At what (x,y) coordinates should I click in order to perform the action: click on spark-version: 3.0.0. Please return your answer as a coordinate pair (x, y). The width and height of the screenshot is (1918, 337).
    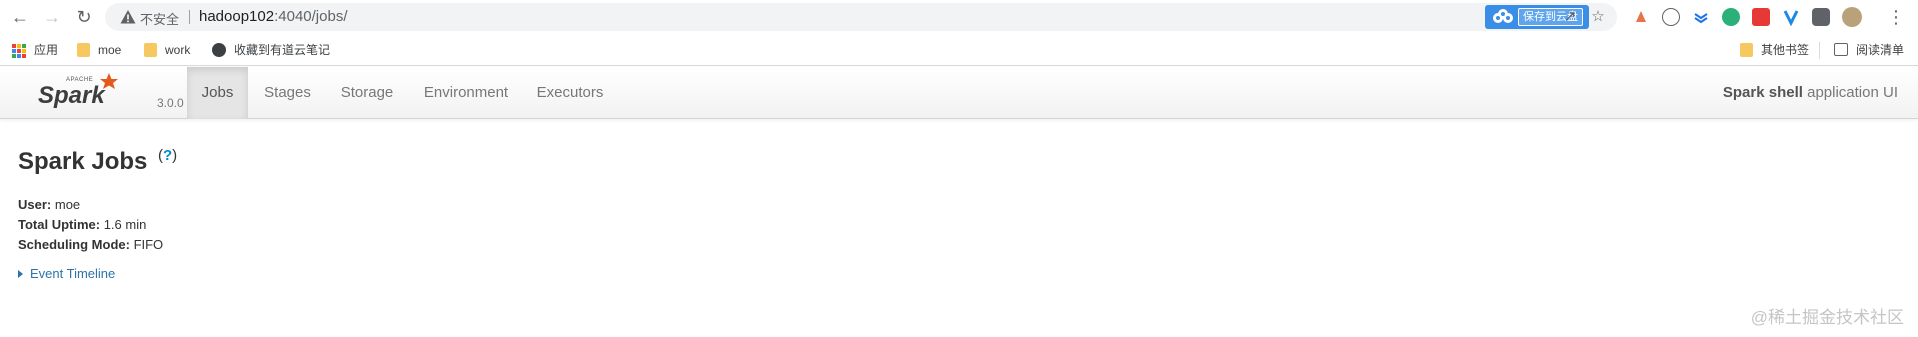
    Looking at the image, I should click on (170, 103).